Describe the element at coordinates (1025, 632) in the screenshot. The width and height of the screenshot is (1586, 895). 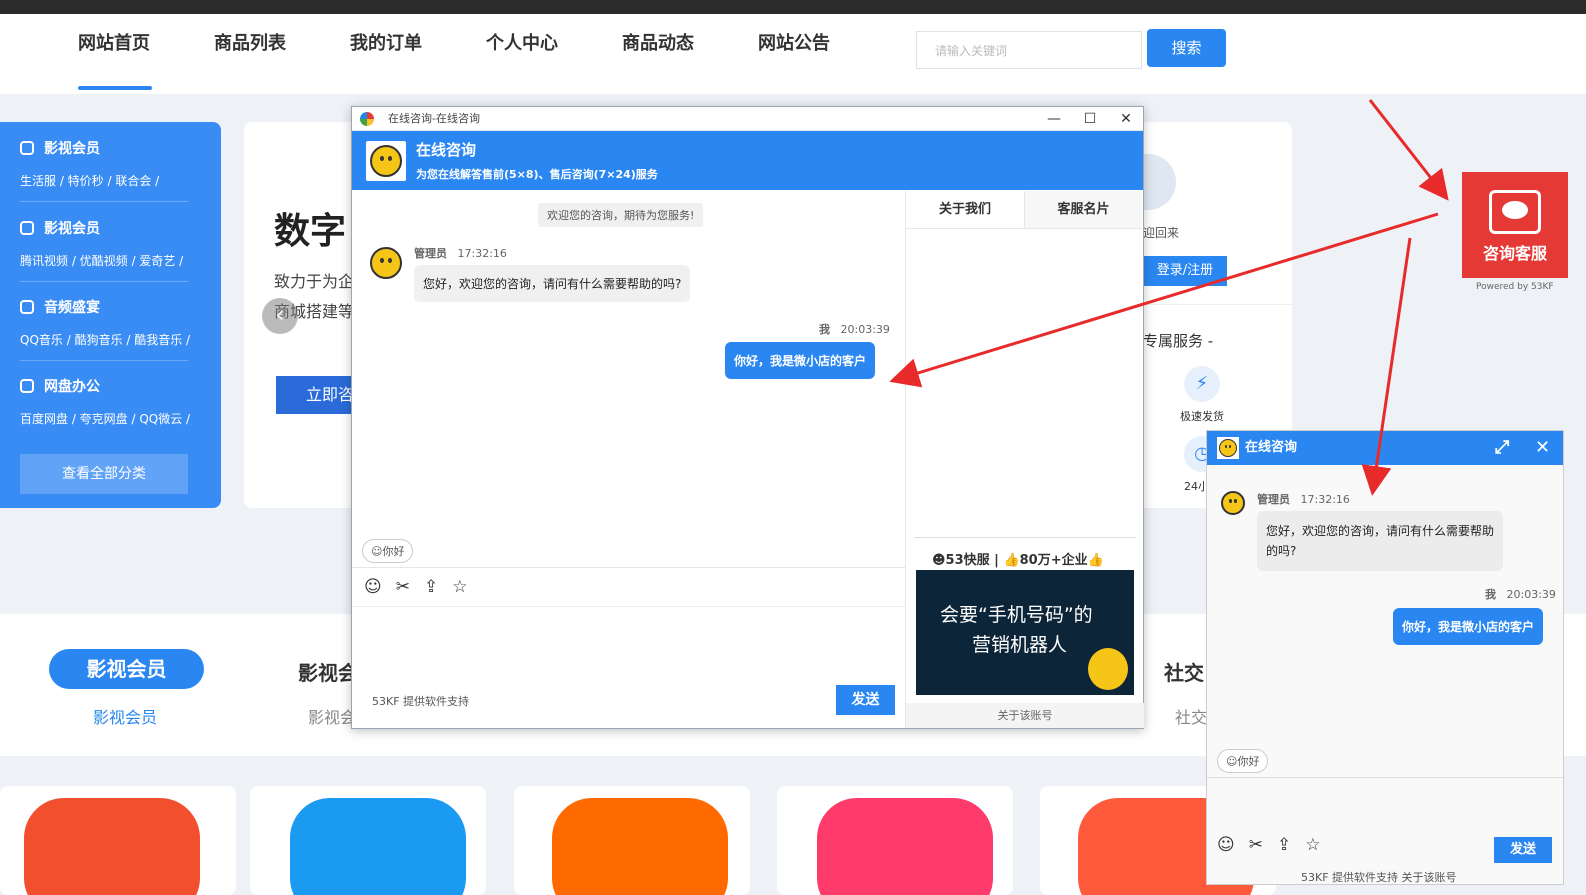
I see `ad-banner: 会要“手机号码”的 营销机器人` at that location.